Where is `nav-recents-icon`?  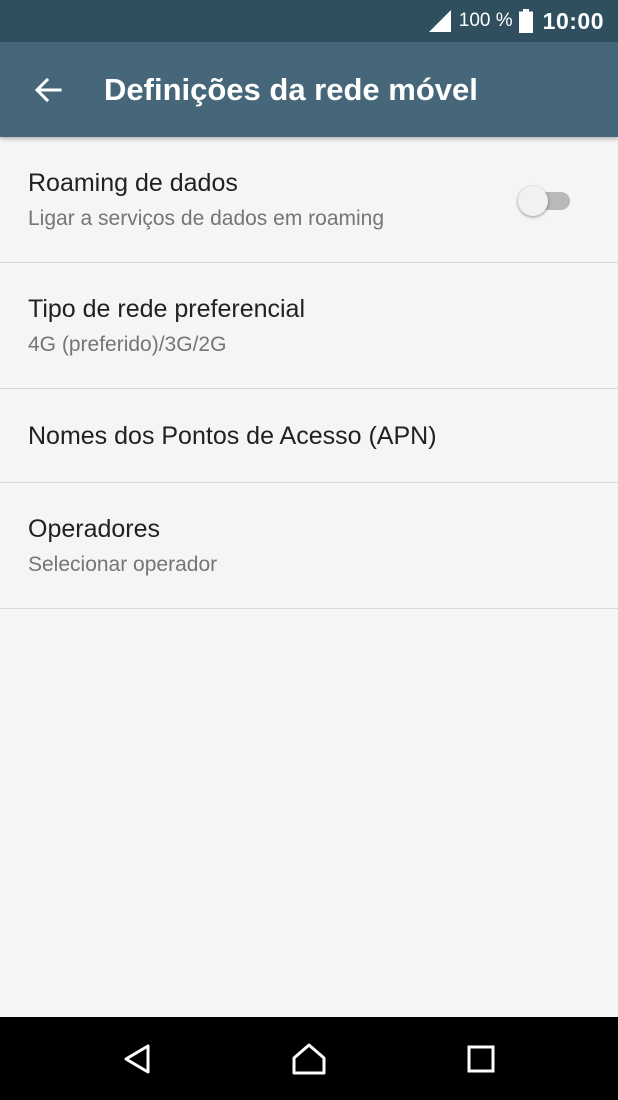 nav-recents-icon is located at coordinates (481, 1059).